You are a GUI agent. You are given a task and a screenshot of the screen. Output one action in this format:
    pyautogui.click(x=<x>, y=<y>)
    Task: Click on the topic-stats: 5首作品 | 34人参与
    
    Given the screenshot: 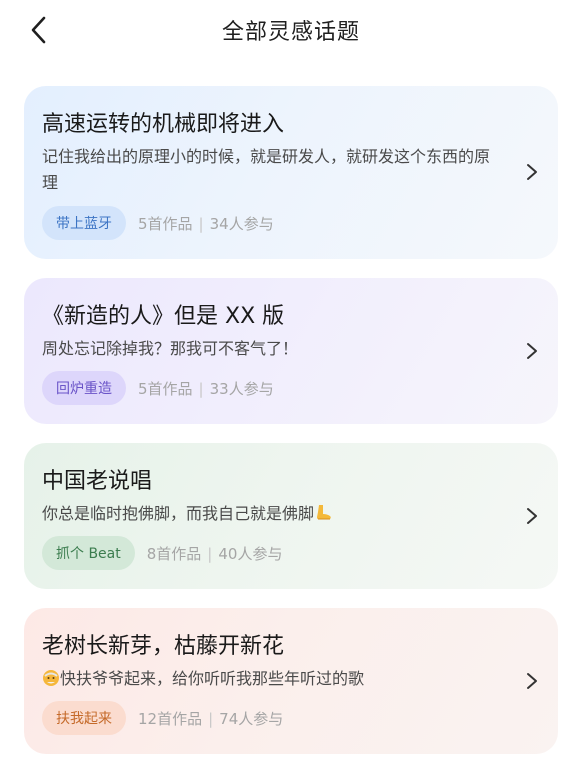 What is the action you would take?
    pyautogui.click(x=206, y=223)
    